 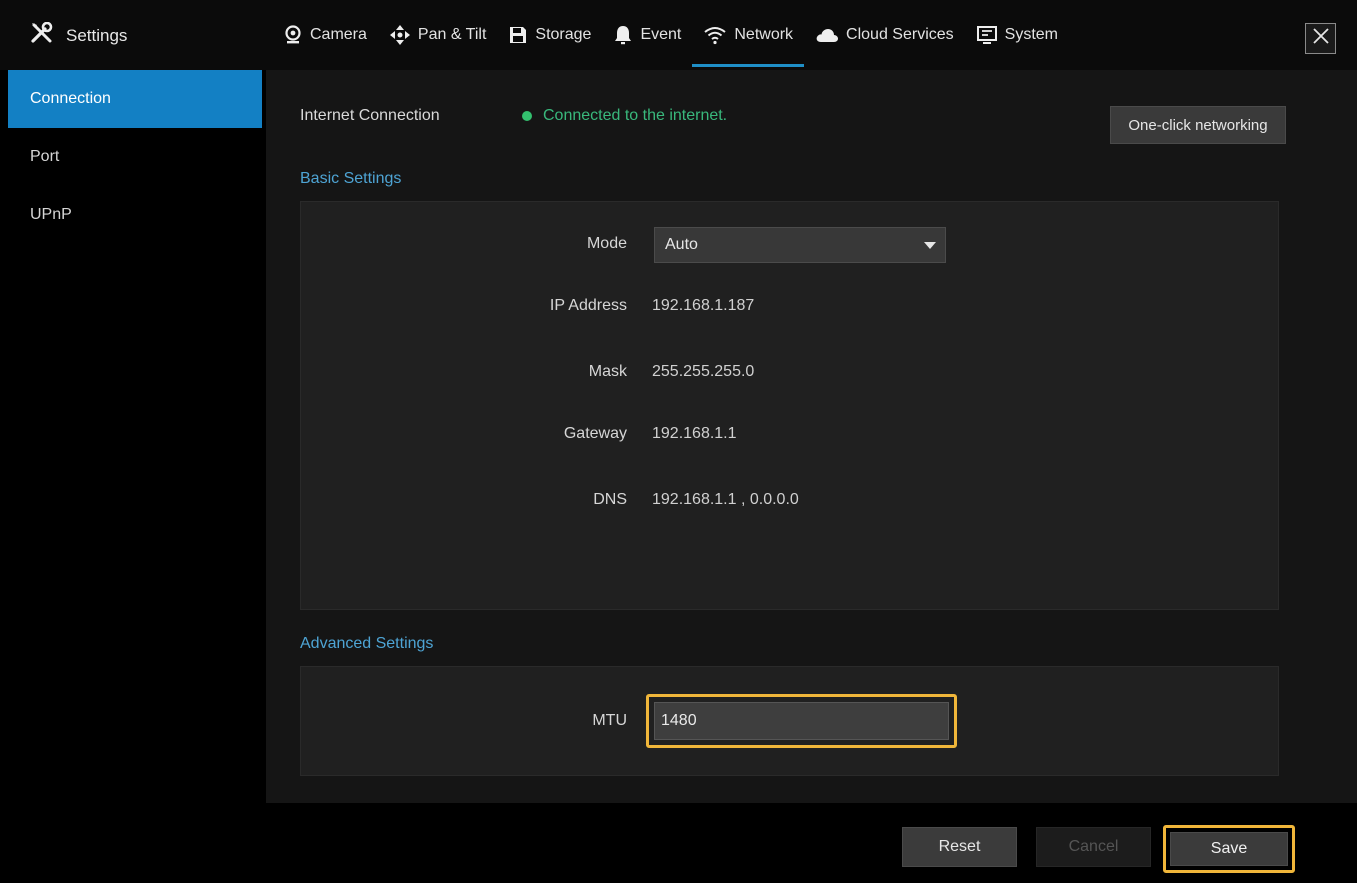 I want to click on internet-connection-label: Internet Connection, so click(x=370, y=115).